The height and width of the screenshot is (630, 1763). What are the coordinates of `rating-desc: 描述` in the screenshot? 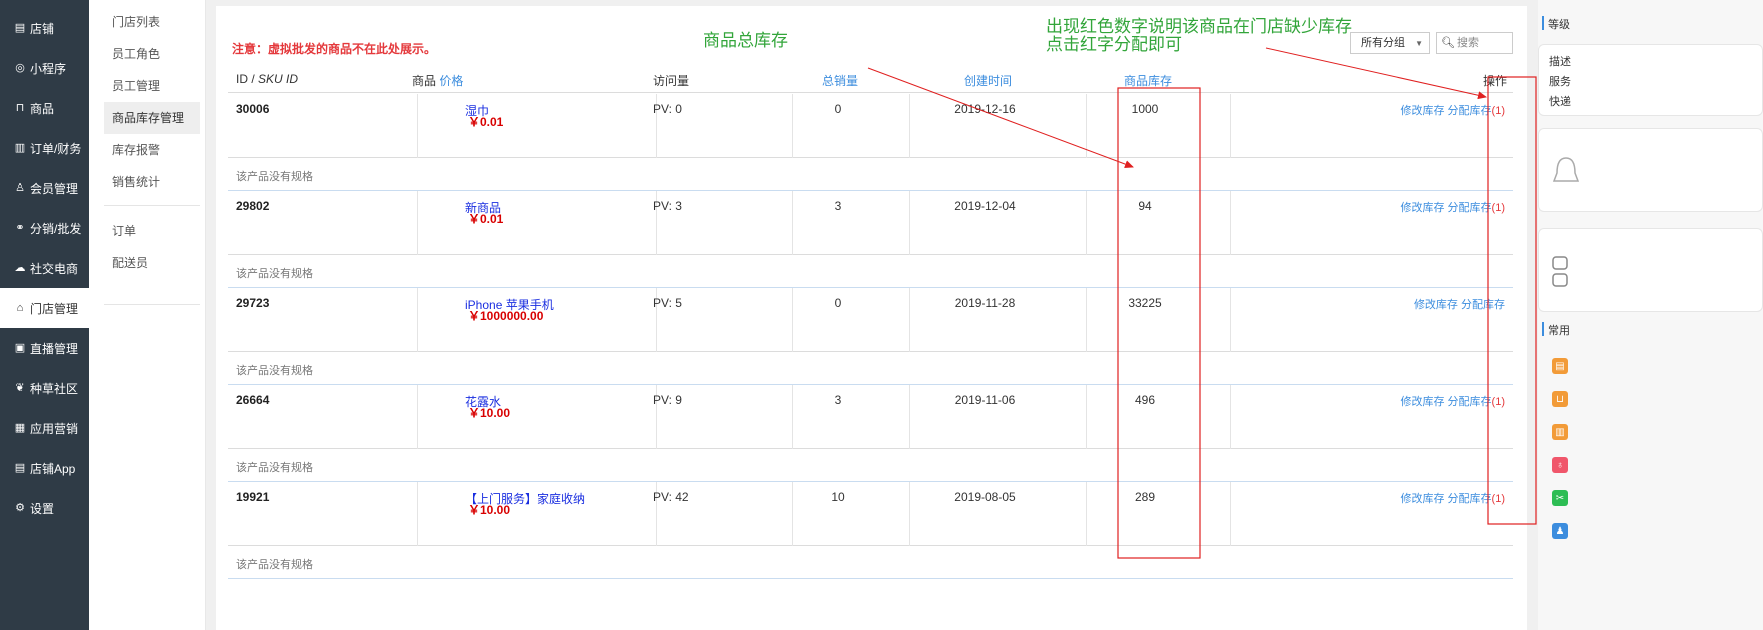 It's located at (1560, 62).